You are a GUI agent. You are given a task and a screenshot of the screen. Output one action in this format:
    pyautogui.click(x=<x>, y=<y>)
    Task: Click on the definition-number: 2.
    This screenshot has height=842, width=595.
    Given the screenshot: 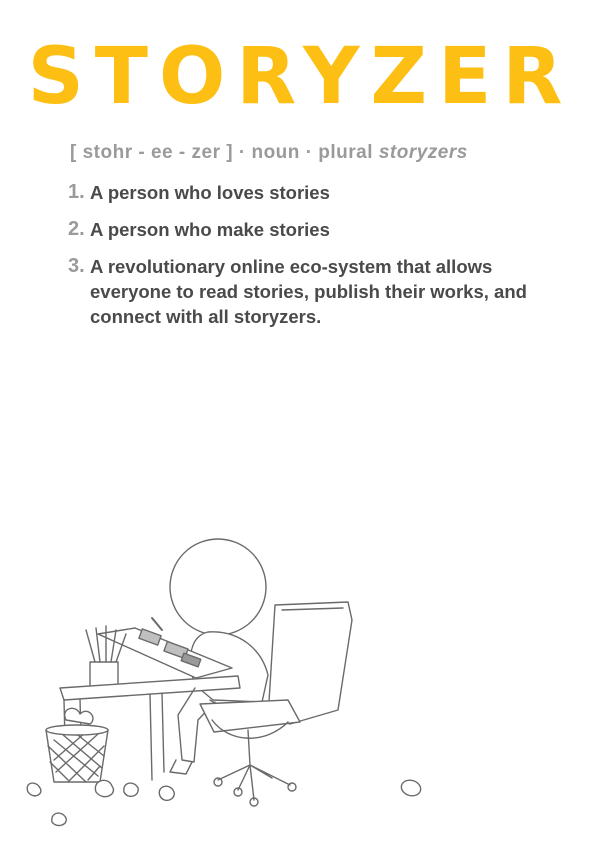 What is the action you would take?
    pyautogui.click(x=76, y=229)
    